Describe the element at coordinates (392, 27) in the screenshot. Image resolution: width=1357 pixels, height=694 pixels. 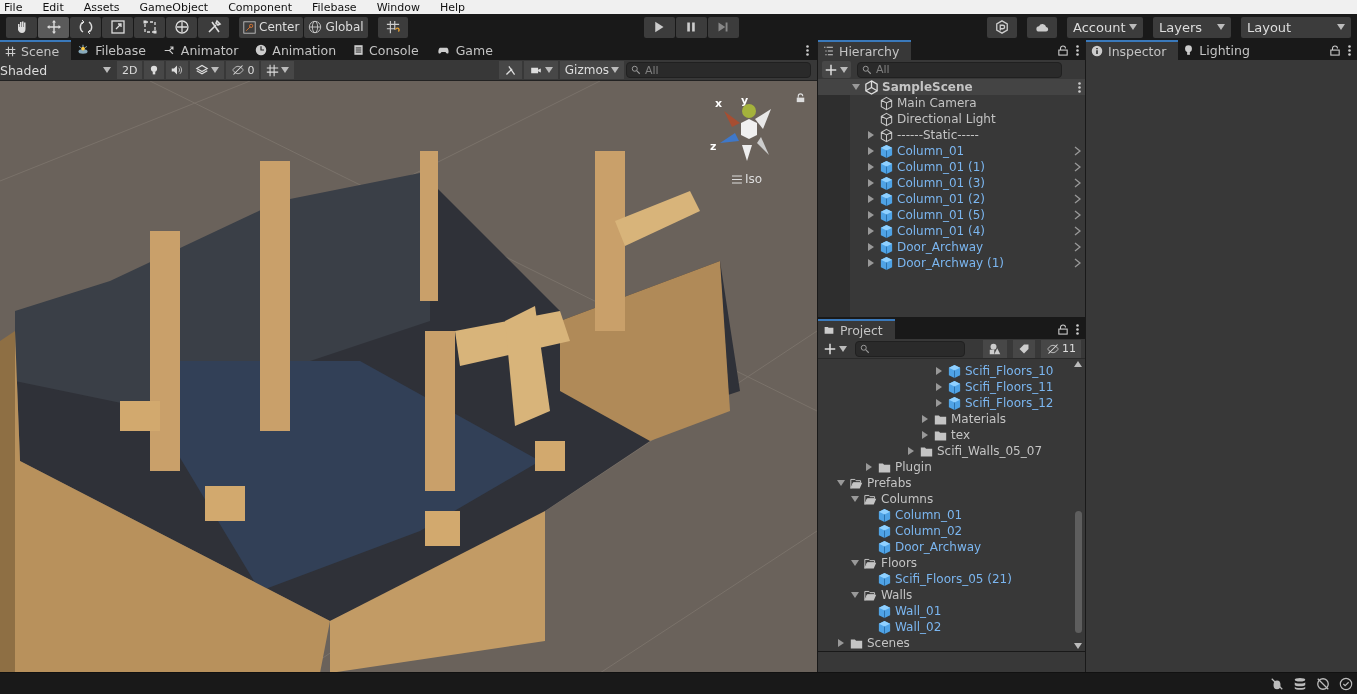
I see `snap-button` at that location.